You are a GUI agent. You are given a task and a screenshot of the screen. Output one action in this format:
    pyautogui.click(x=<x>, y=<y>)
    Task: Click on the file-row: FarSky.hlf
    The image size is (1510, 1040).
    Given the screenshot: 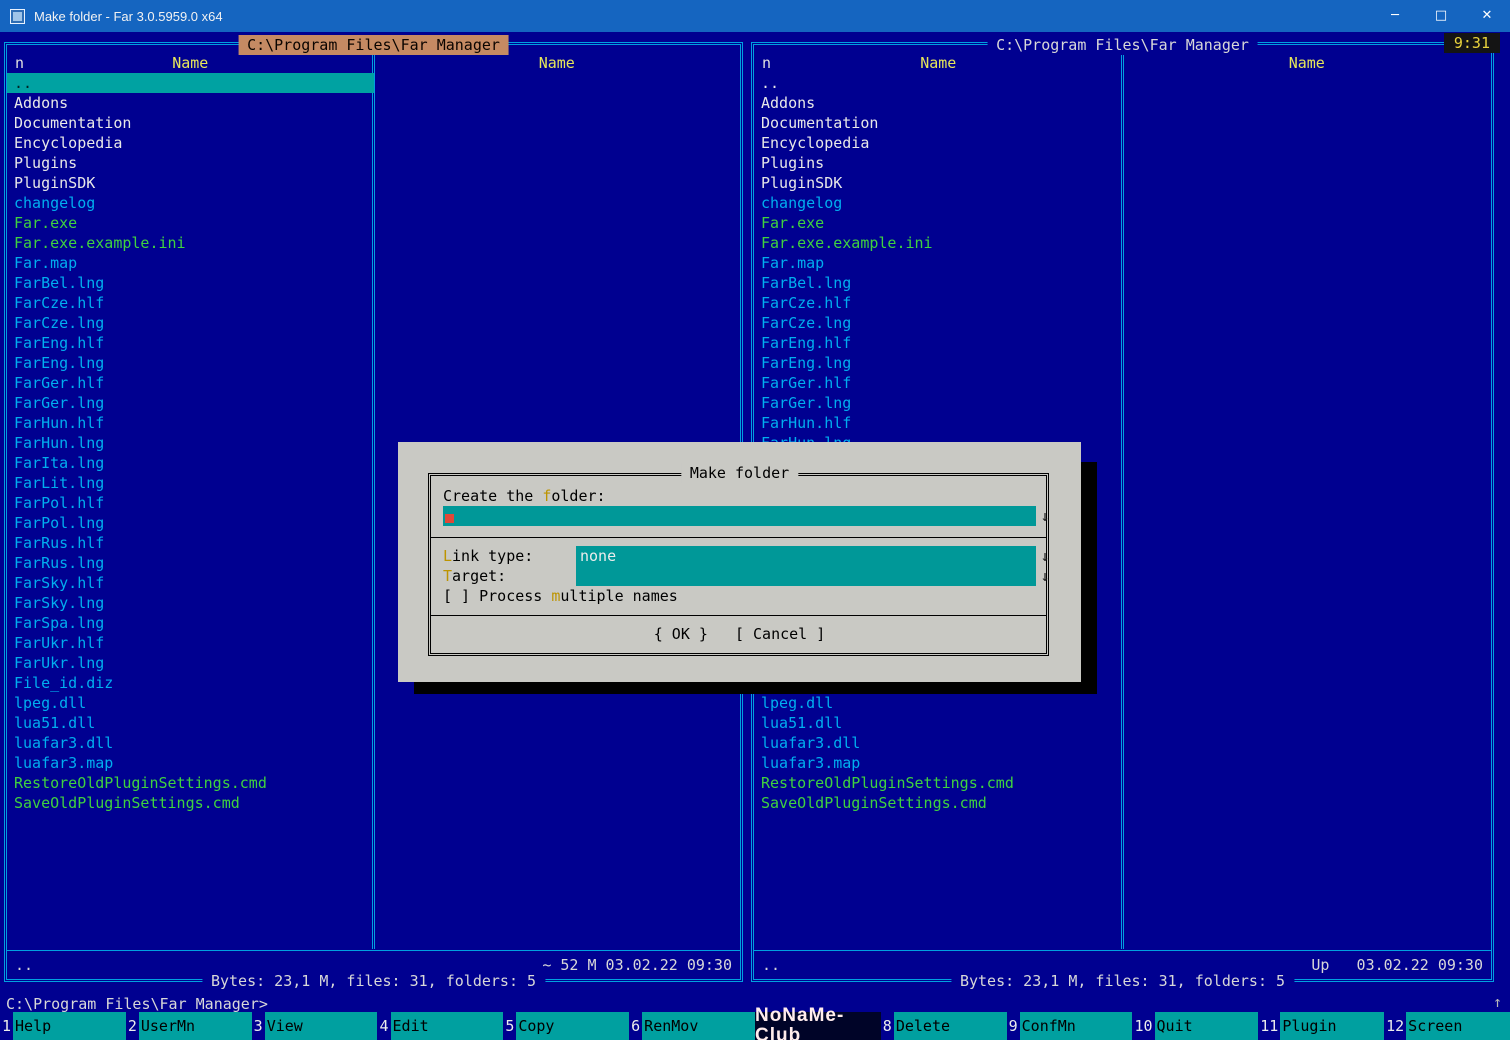 What is the action you would take?
    pyautogui.click(x=190, y=583)
    